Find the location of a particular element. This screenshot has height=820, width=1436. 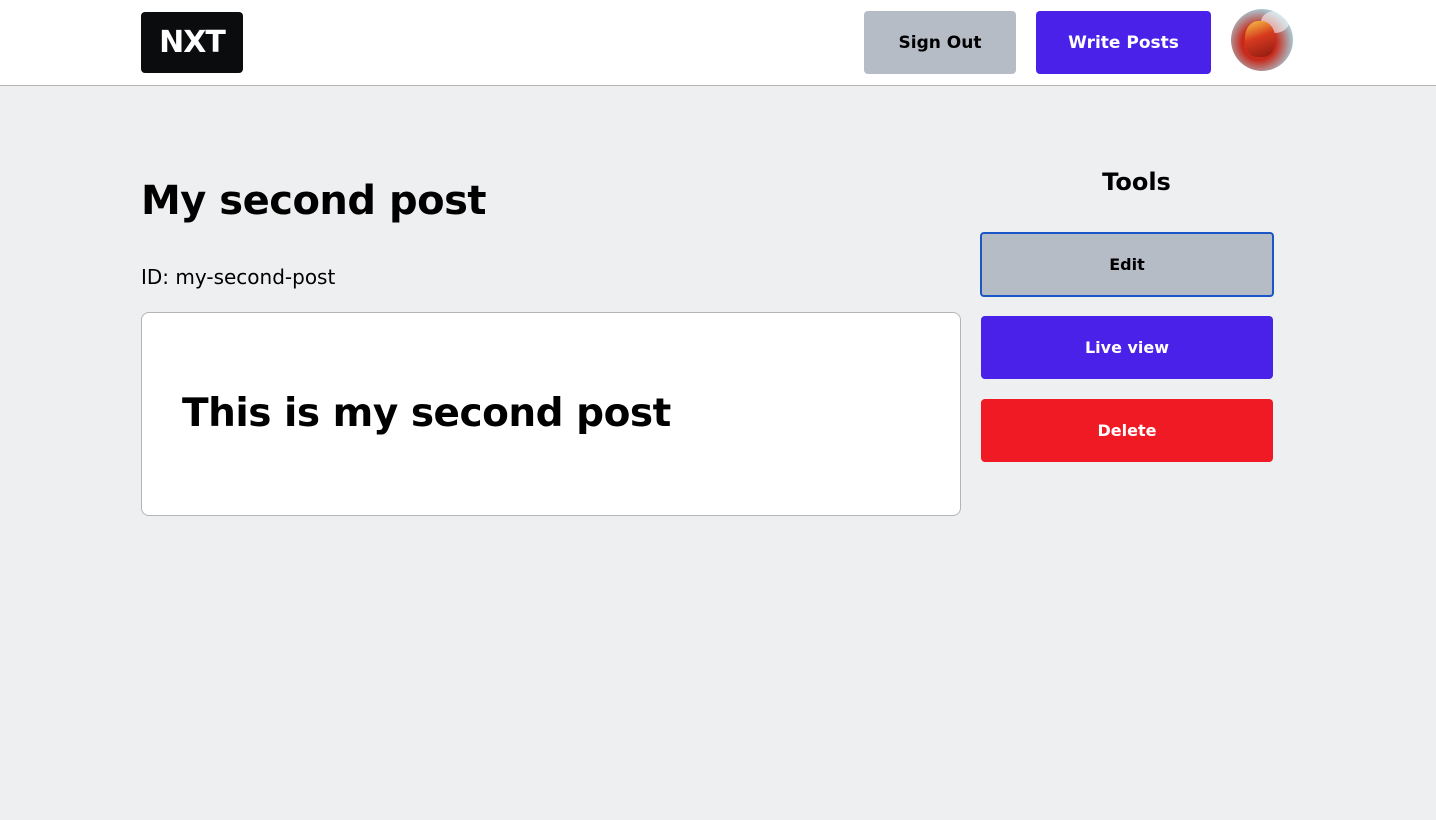

tools-heading: Tools is located at coordinates (1136, 182).